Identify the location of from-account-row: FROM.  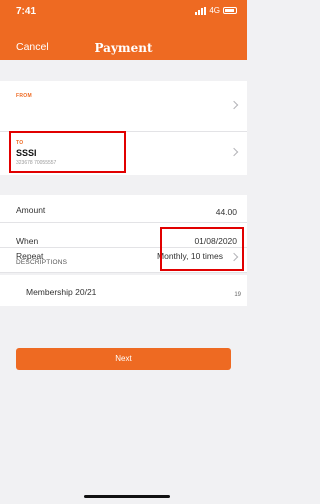
(123, 106).